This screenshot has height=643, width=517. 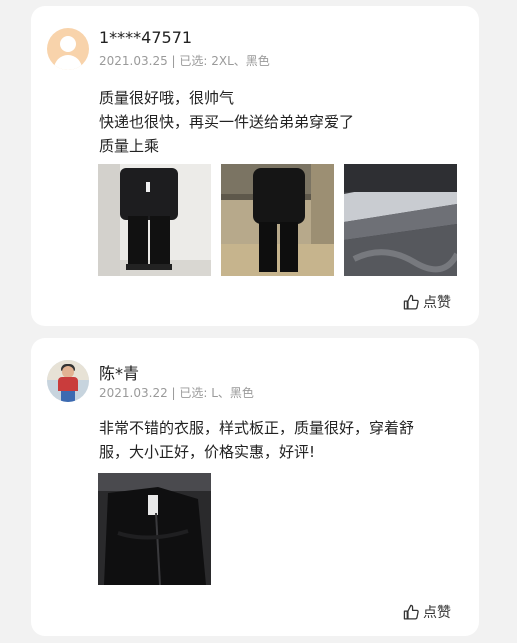 I want to click on avatar-body-shape, so click(x=68, y=62).